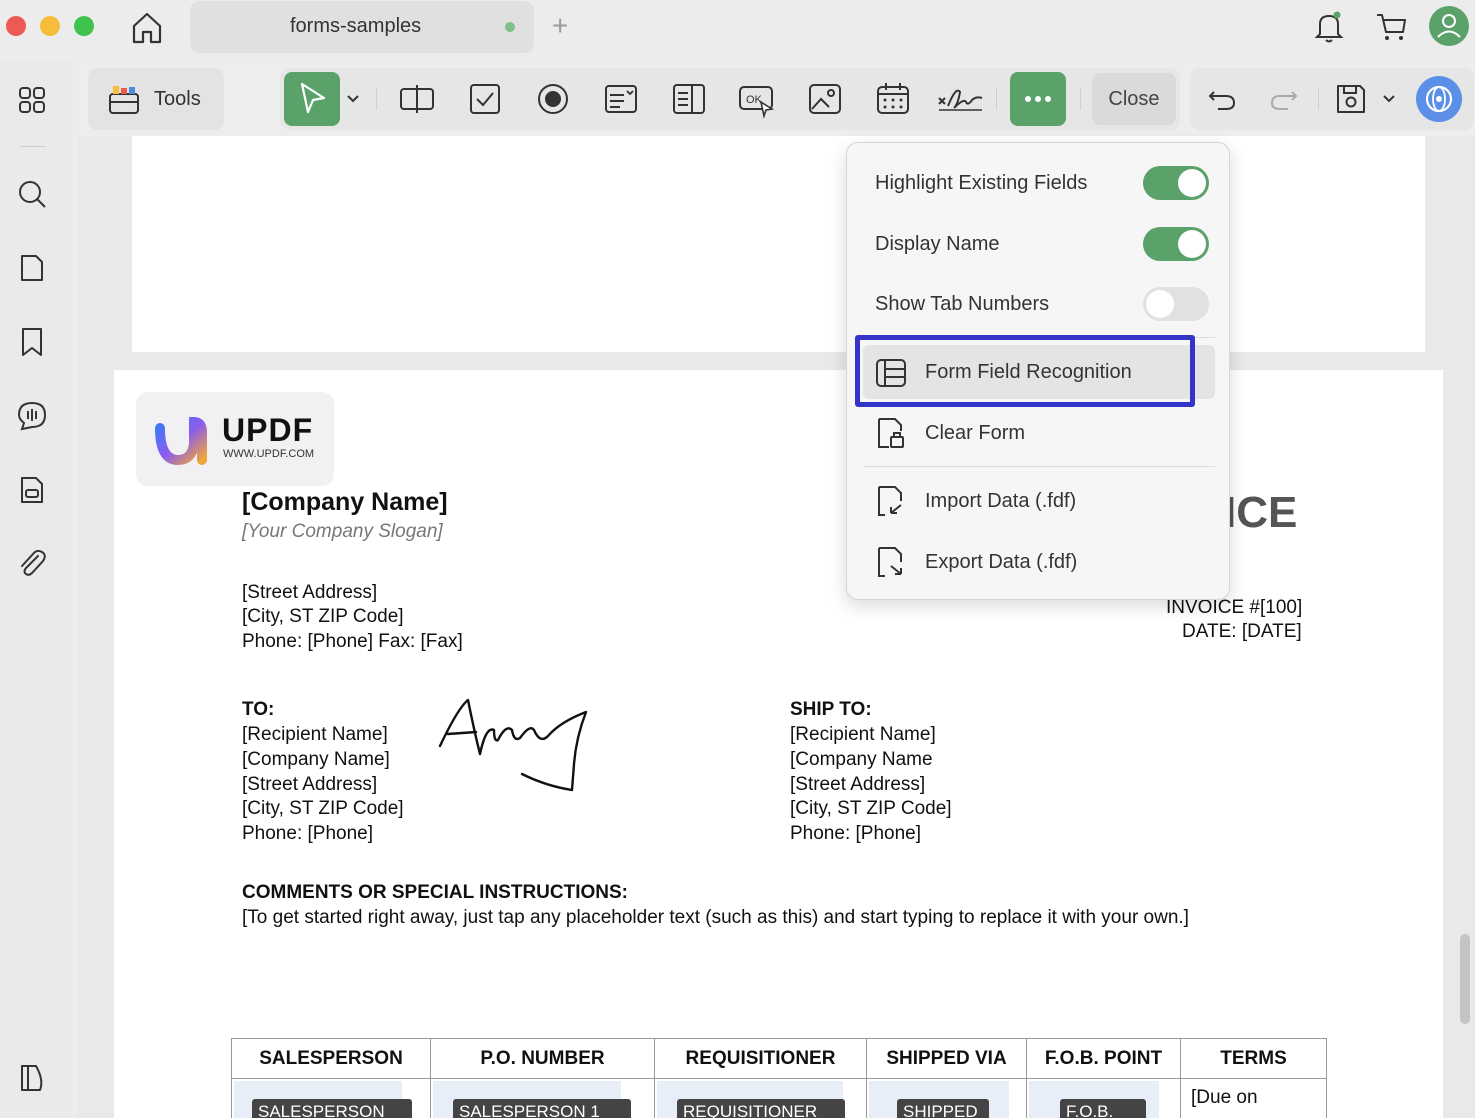  Describe the element at coordinates (1176, 183) in the screenshot. I see `highlight-fields-toggle` at that location.